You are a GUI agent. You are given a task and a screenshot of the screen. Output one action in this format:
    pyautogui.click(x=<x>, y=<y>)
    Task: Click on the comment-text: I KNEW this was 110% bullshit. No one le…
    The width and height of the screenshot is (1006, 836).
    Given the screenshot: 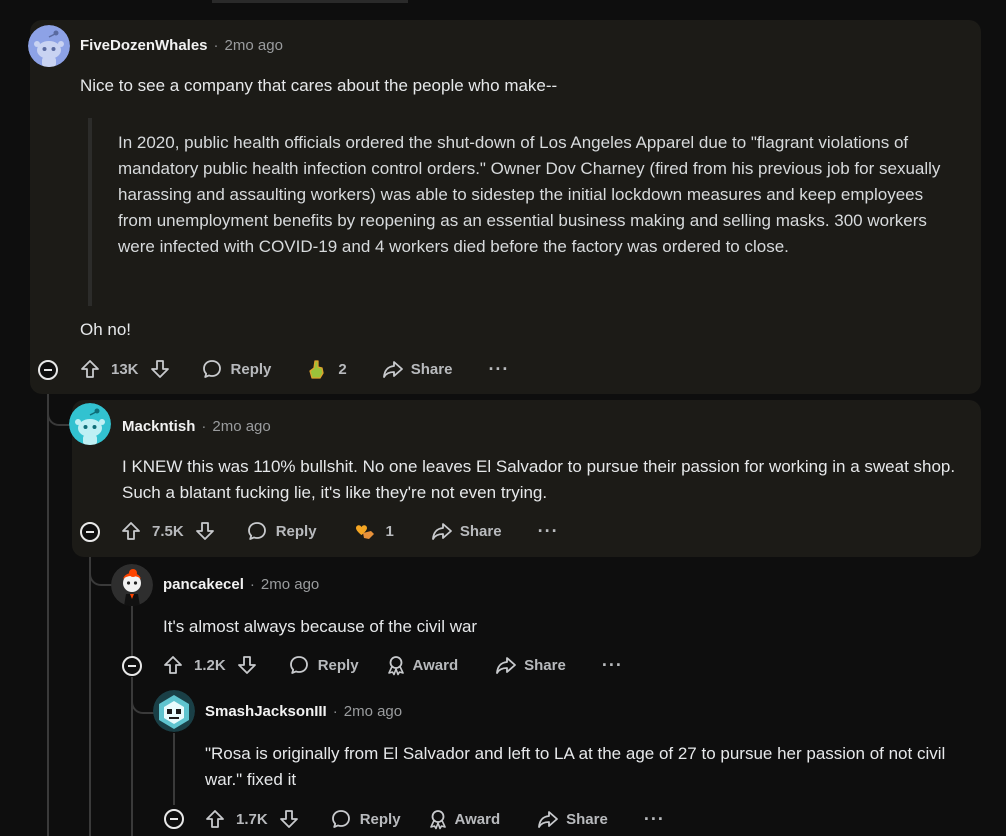 What is the action you would take?
    pyautogui.click(x=539, y=479)
    